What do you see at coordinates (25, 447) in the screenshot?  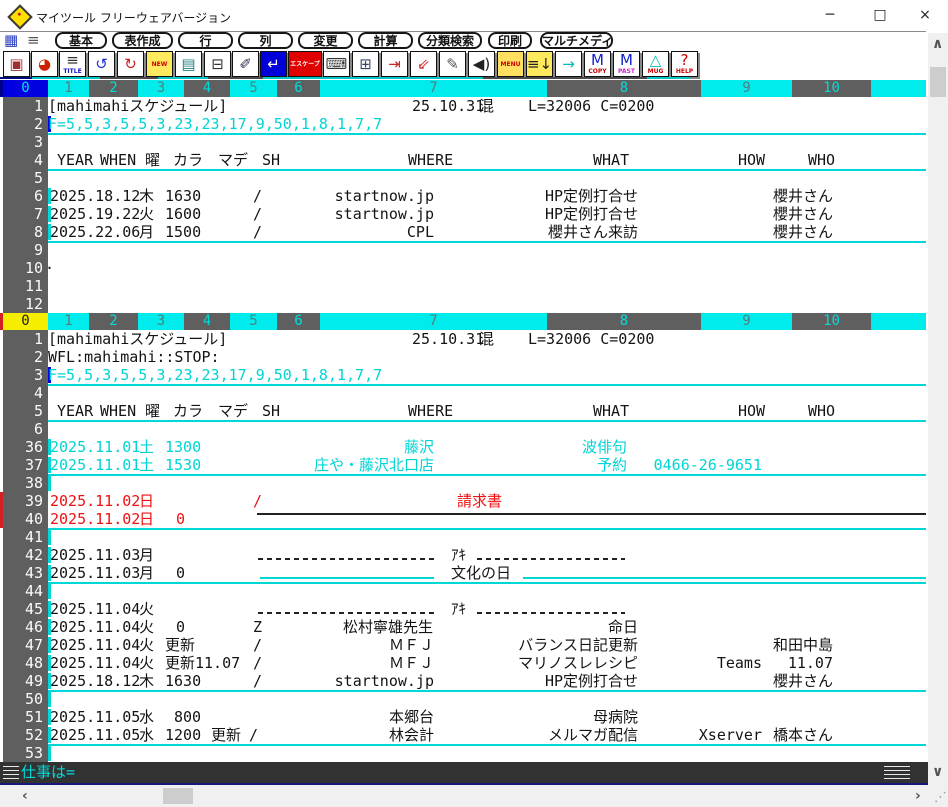 I see `row-number: 36` at bounding box center [25, 447].